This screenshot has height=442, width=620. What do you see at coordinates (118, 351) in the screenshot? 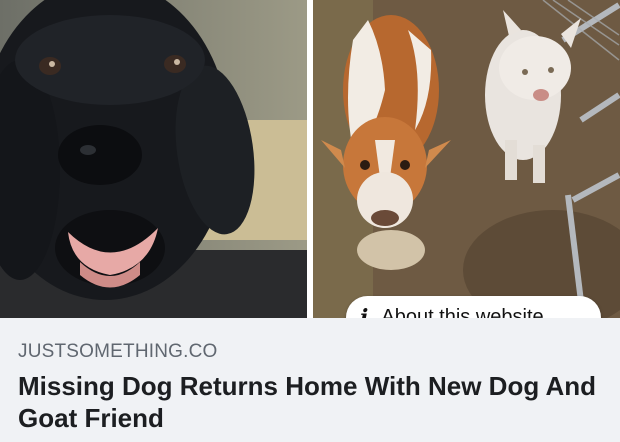
I see `link-domain: JUSTSOMETHING.CO` at bounding box center [118, 351].